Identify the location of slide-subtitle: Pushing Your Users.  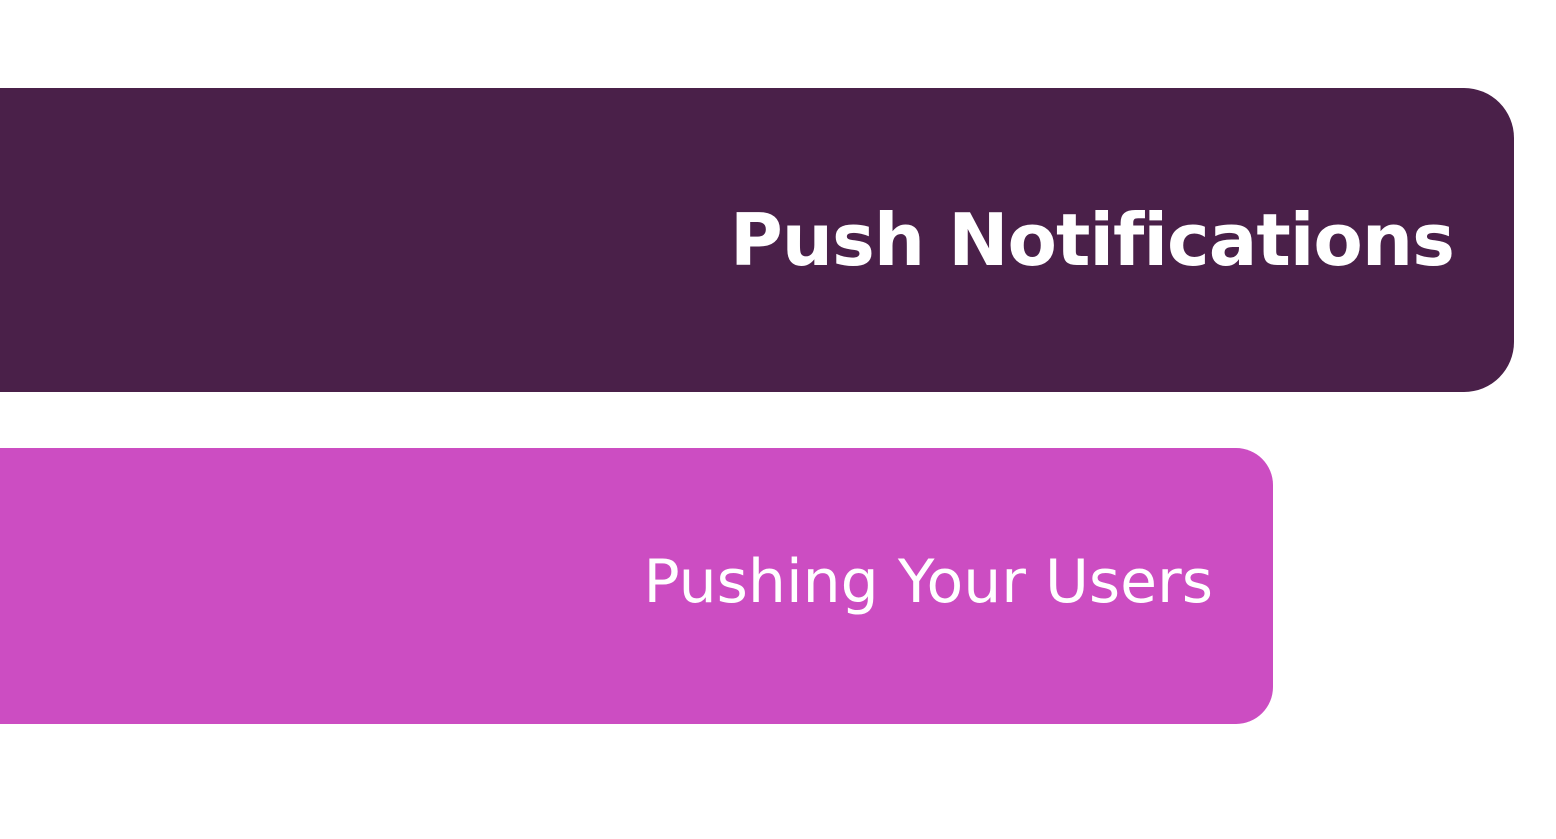
(928, 582).